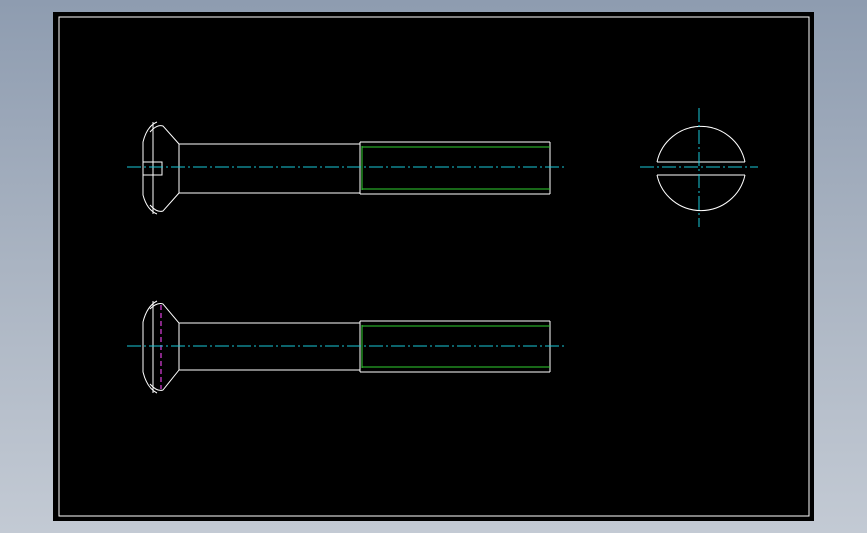 The width and height of the screenshot is (867, 533). What do you see at coordinates (346, 168) in the screenshot?
I see `screw-top-view` at bounding box center [346, 168].